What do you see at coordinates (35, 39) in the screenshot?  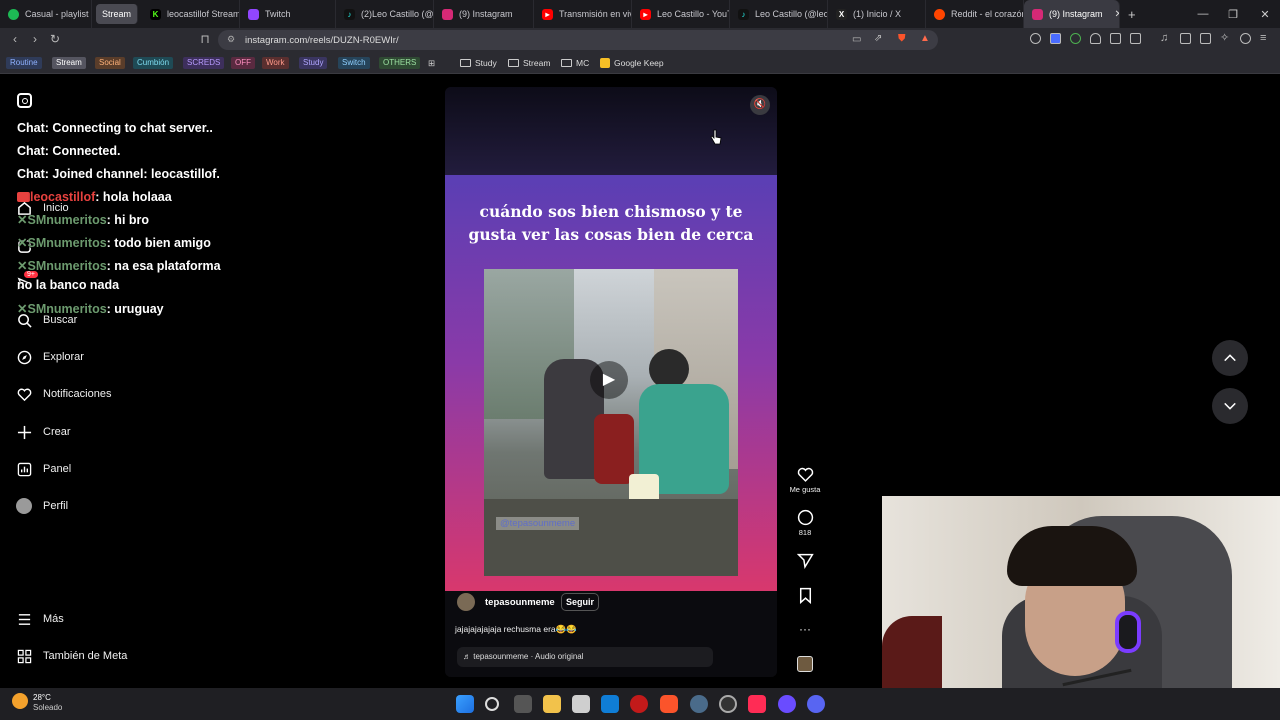 I see `forward-icon: ›` at bounding box center [35, 39].